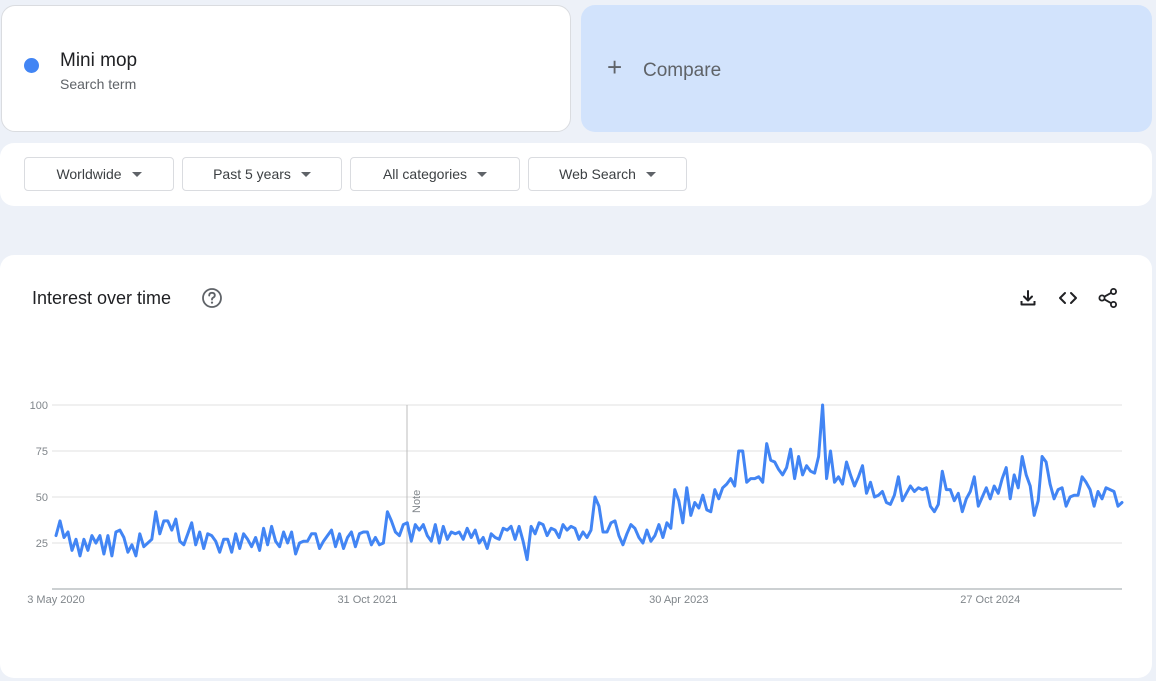 This screenshot has height=681, width=1156. Describe the element at coordinates (990, 600) in the screenshot. I see `x-tick-label: 27 Oct 2024` at that location.